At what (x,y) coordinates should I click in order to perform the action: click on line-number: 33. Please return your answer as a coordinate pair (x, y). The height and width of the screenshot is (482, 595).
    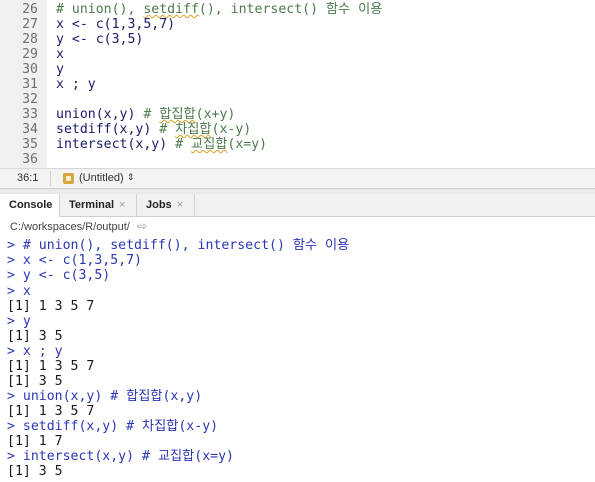
    Looking at the image, I should click on (30, 114).